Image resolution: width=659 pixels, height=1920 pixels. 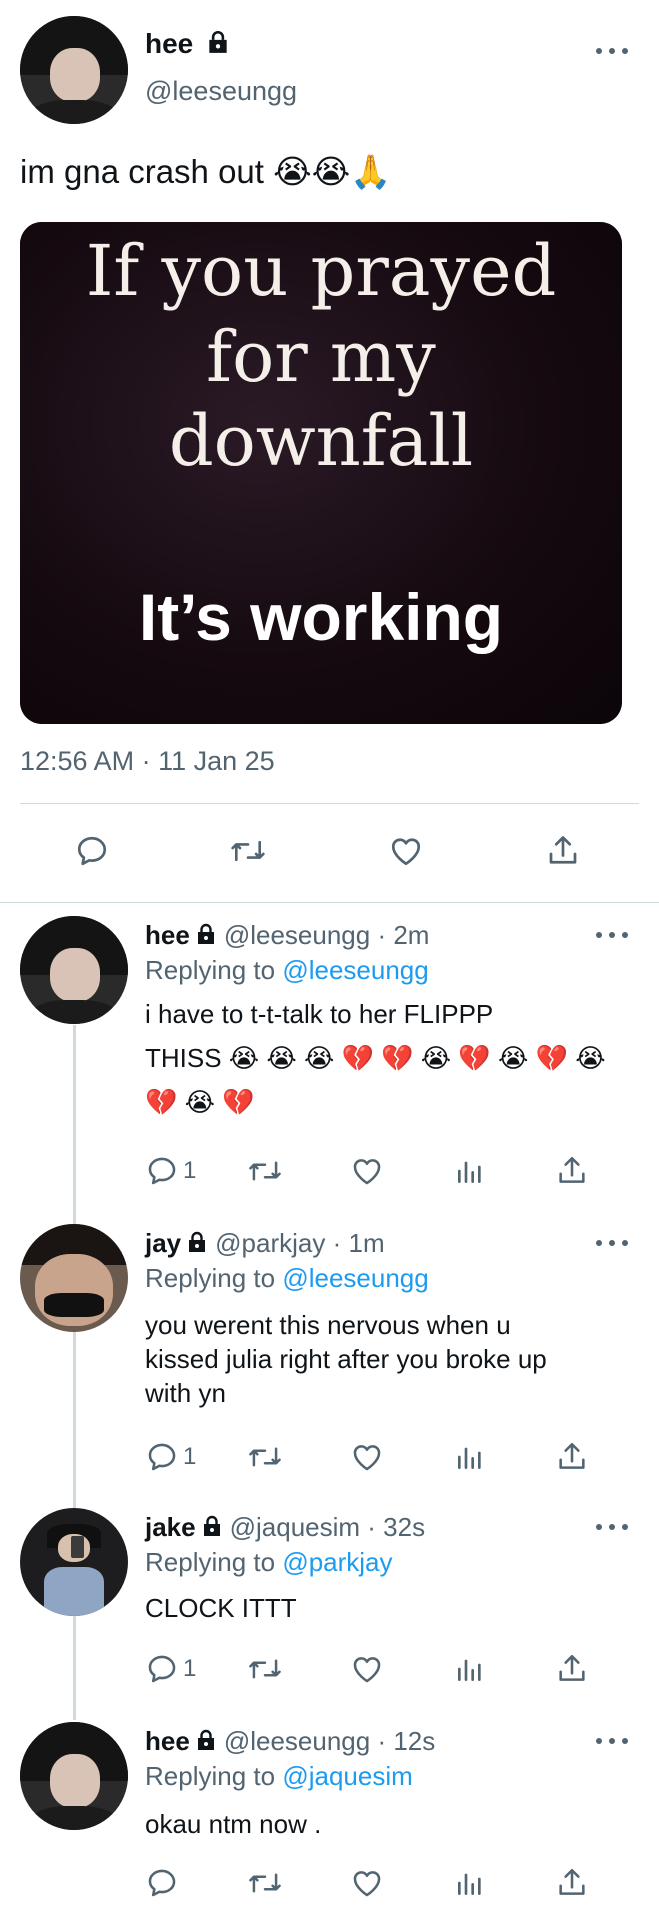 I want to click on tweet-text: im gna crash out 😭😭🙏, so click(x=206, y=171).